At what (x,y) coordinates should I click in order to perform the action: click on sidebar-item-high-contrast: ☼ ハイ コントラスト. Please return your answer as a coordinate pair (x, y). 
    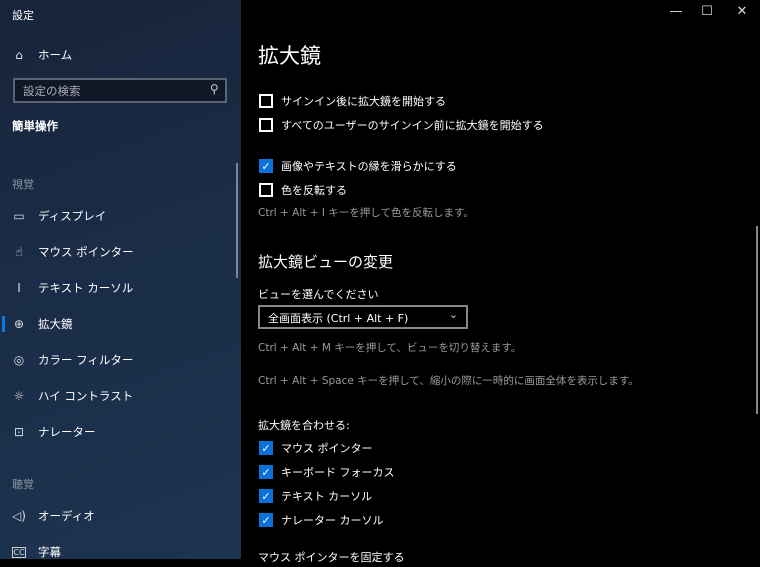
    Looking at the image, I should click on (118, 396).